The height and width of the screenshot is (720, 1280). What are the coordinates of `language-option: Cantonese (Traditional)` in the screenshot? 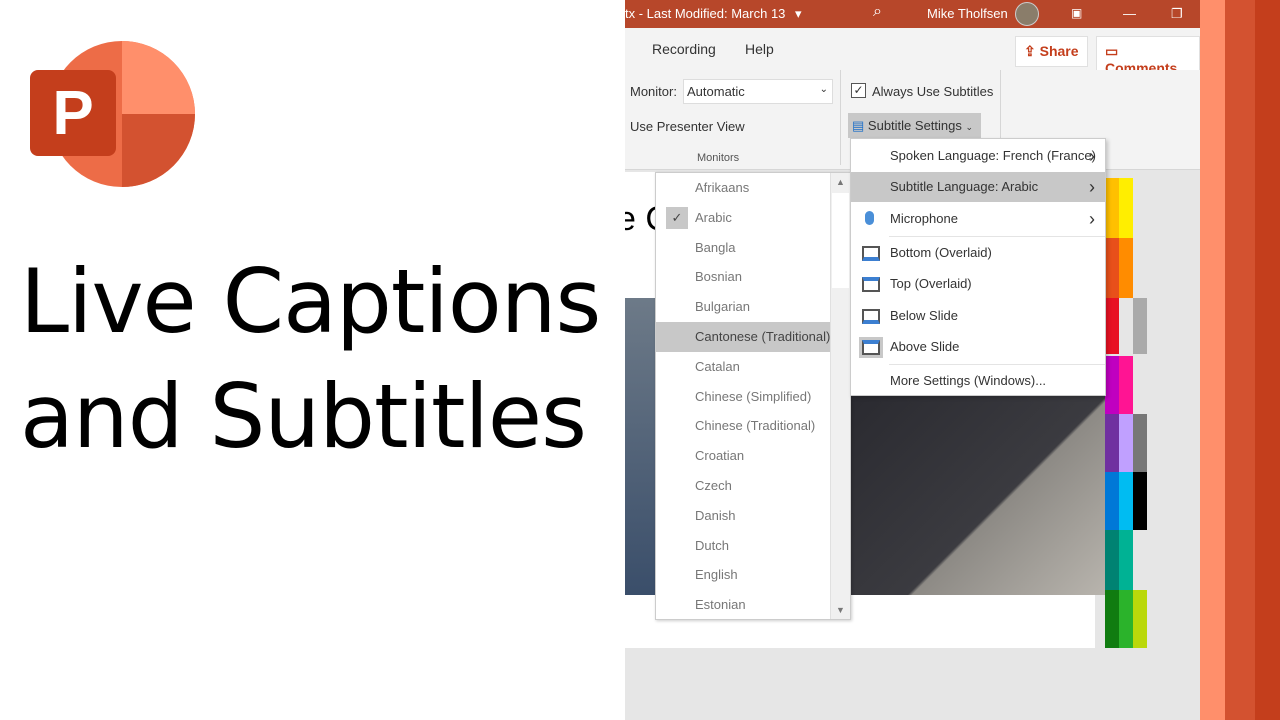 It's located at (743, 337).